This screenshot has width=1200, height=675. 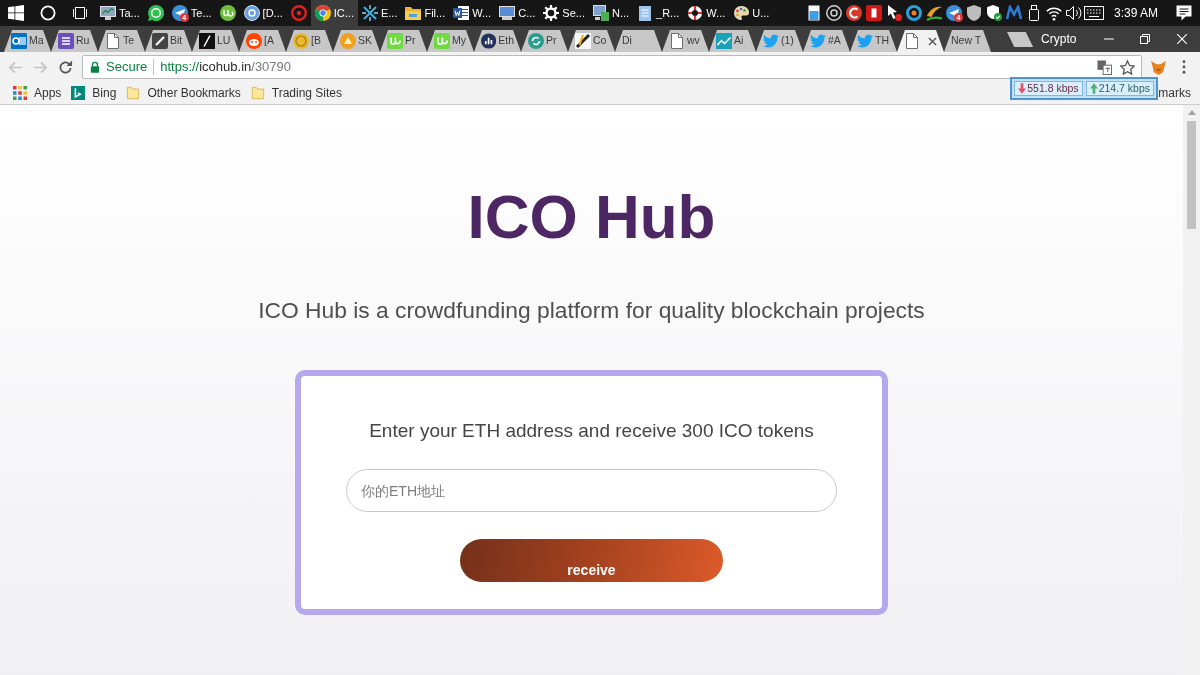 What do you see at coordinates (685, 41) in the screenshot?
I see `browser-tab: wv` at bounding box center [685, 41].